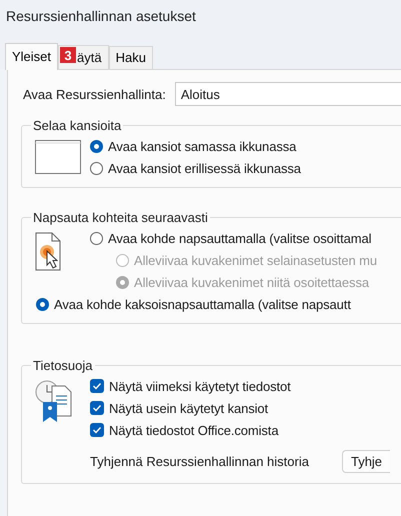  I want to click on option-label: Alleviivaa kuvakenimet niitä osoitettaessa, so click(251, 282).